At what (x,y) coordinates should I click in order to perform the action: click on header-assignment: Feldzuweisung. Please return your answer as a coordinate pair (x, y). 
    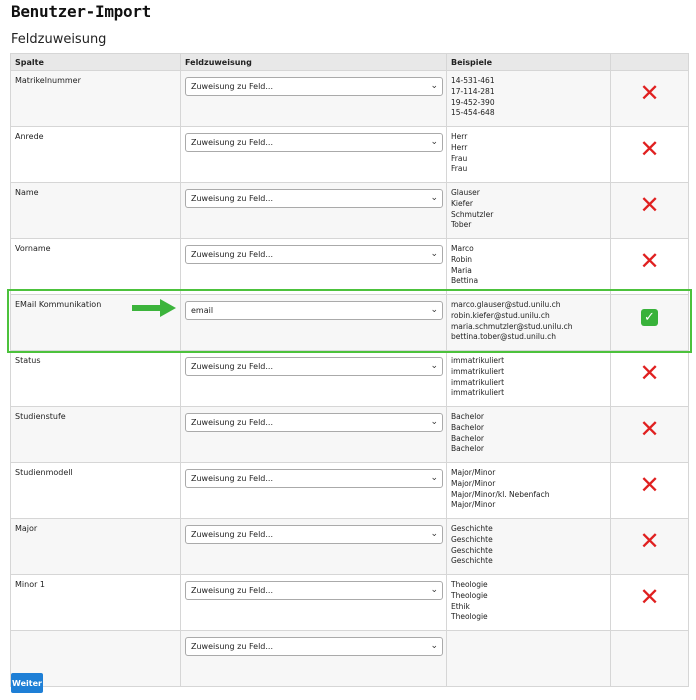
    Looking at the image, I should click on (313, 62).